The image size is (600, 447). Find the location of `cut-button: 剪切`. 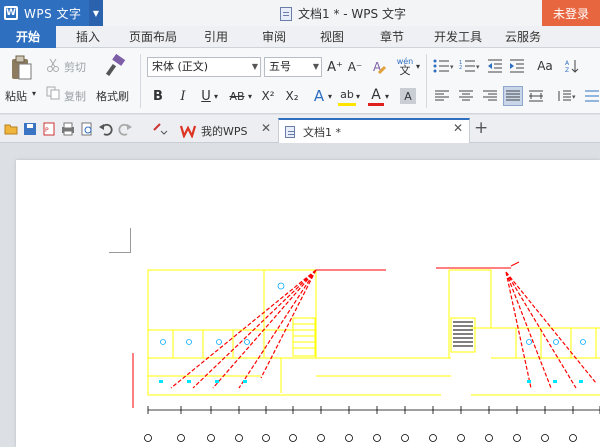

cut-button: 剪切 is located at coordinates (75, 67).